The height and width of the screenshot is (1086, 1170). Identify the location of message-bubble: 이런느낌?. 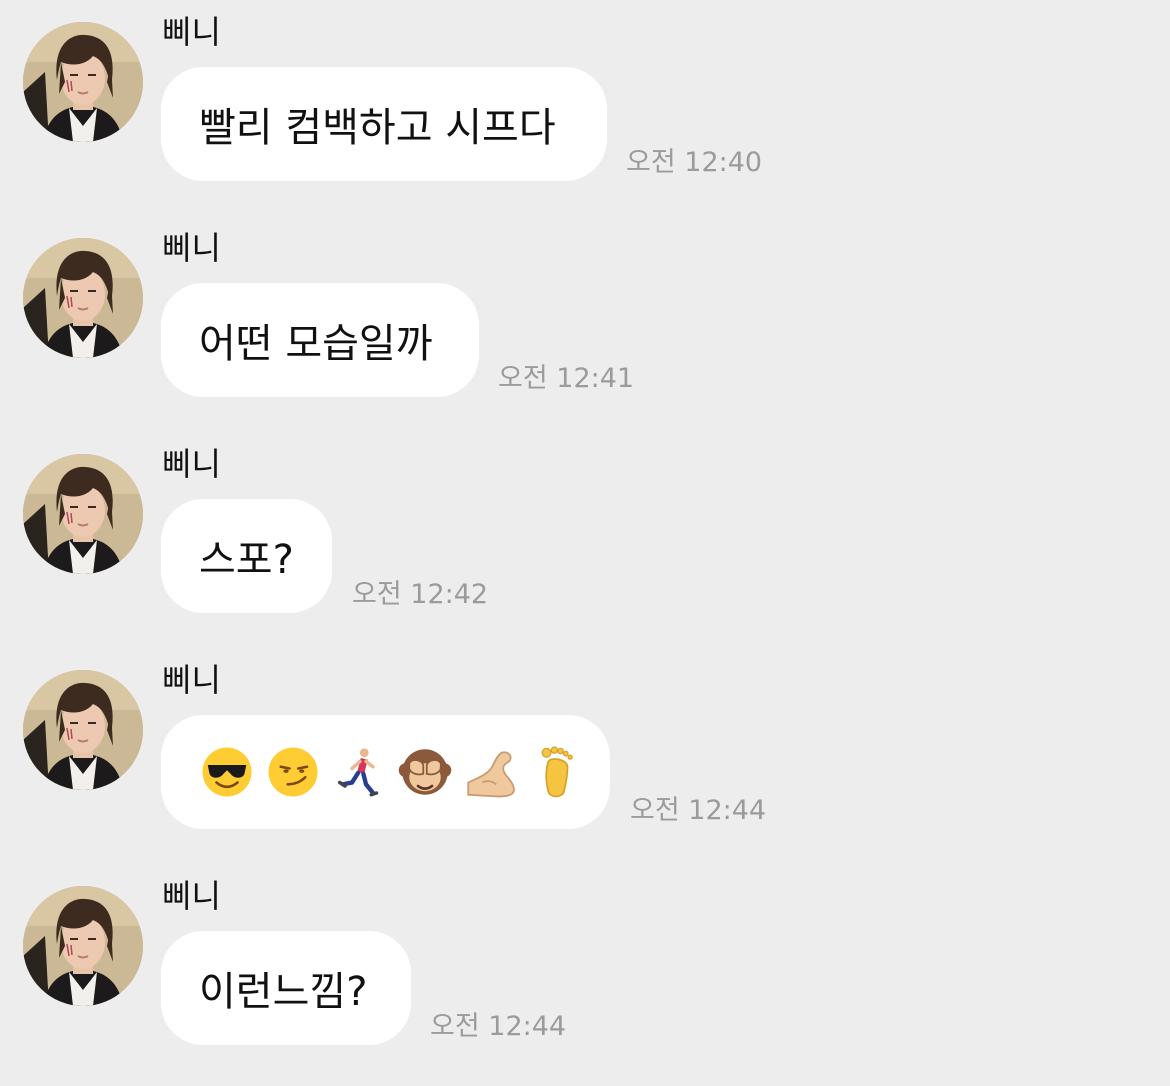
(286, 988).